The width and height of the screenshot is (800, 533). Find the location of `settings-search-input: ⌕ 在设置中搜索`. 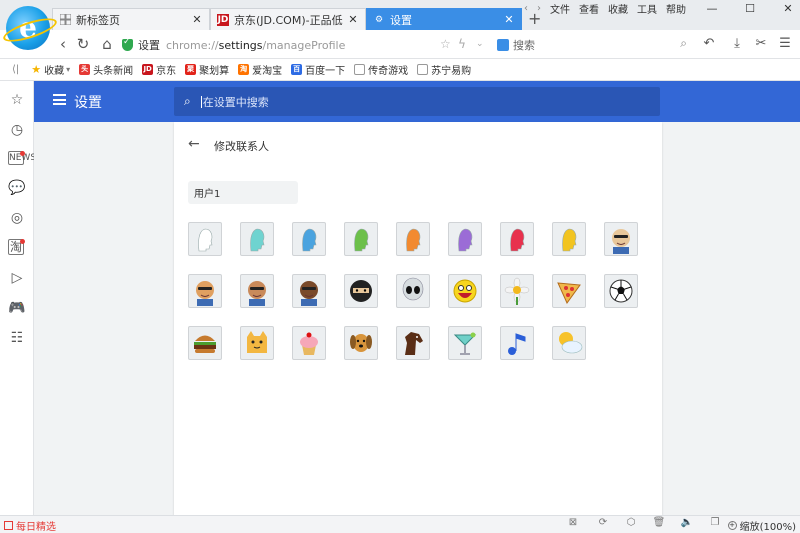

settings-search-input: ⌕ 在设置中搜索 is located at coordinates (417, 101).